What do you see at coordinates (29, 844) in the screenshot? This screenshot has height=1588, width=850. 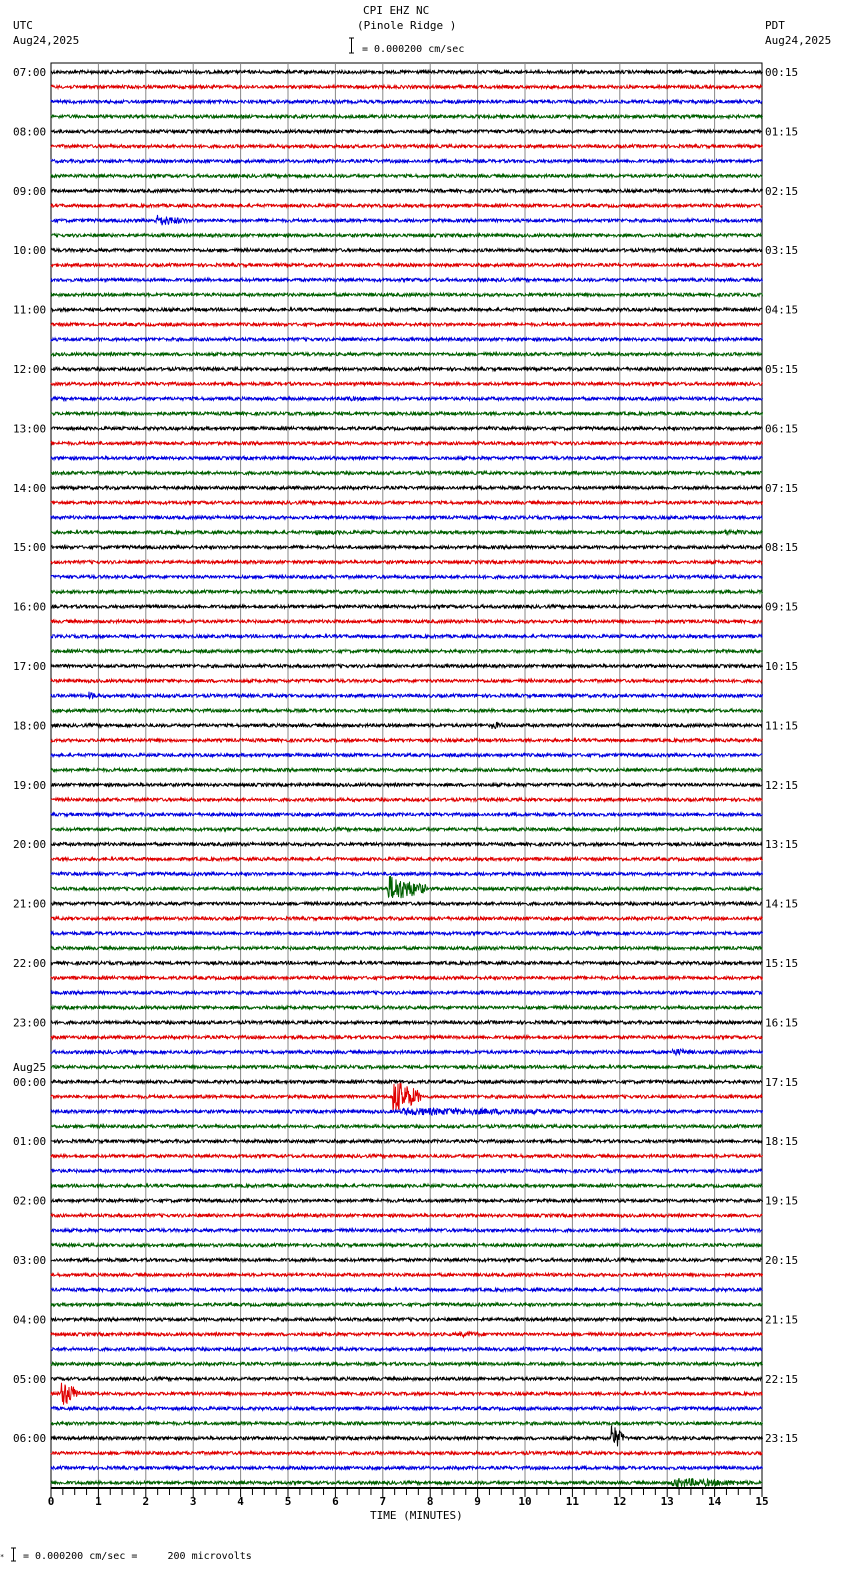 I see `utc-hour-label: 20:00` at bounding box center [29, 844].